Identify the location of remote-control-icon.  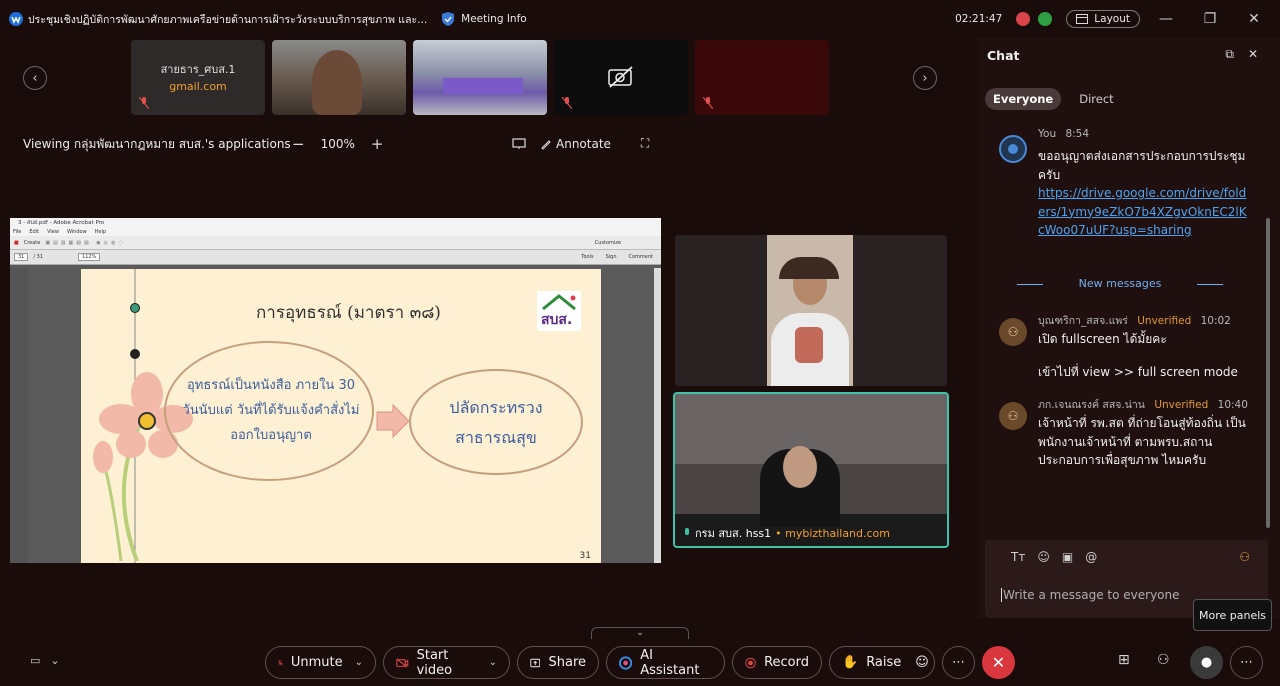
(519, 143).